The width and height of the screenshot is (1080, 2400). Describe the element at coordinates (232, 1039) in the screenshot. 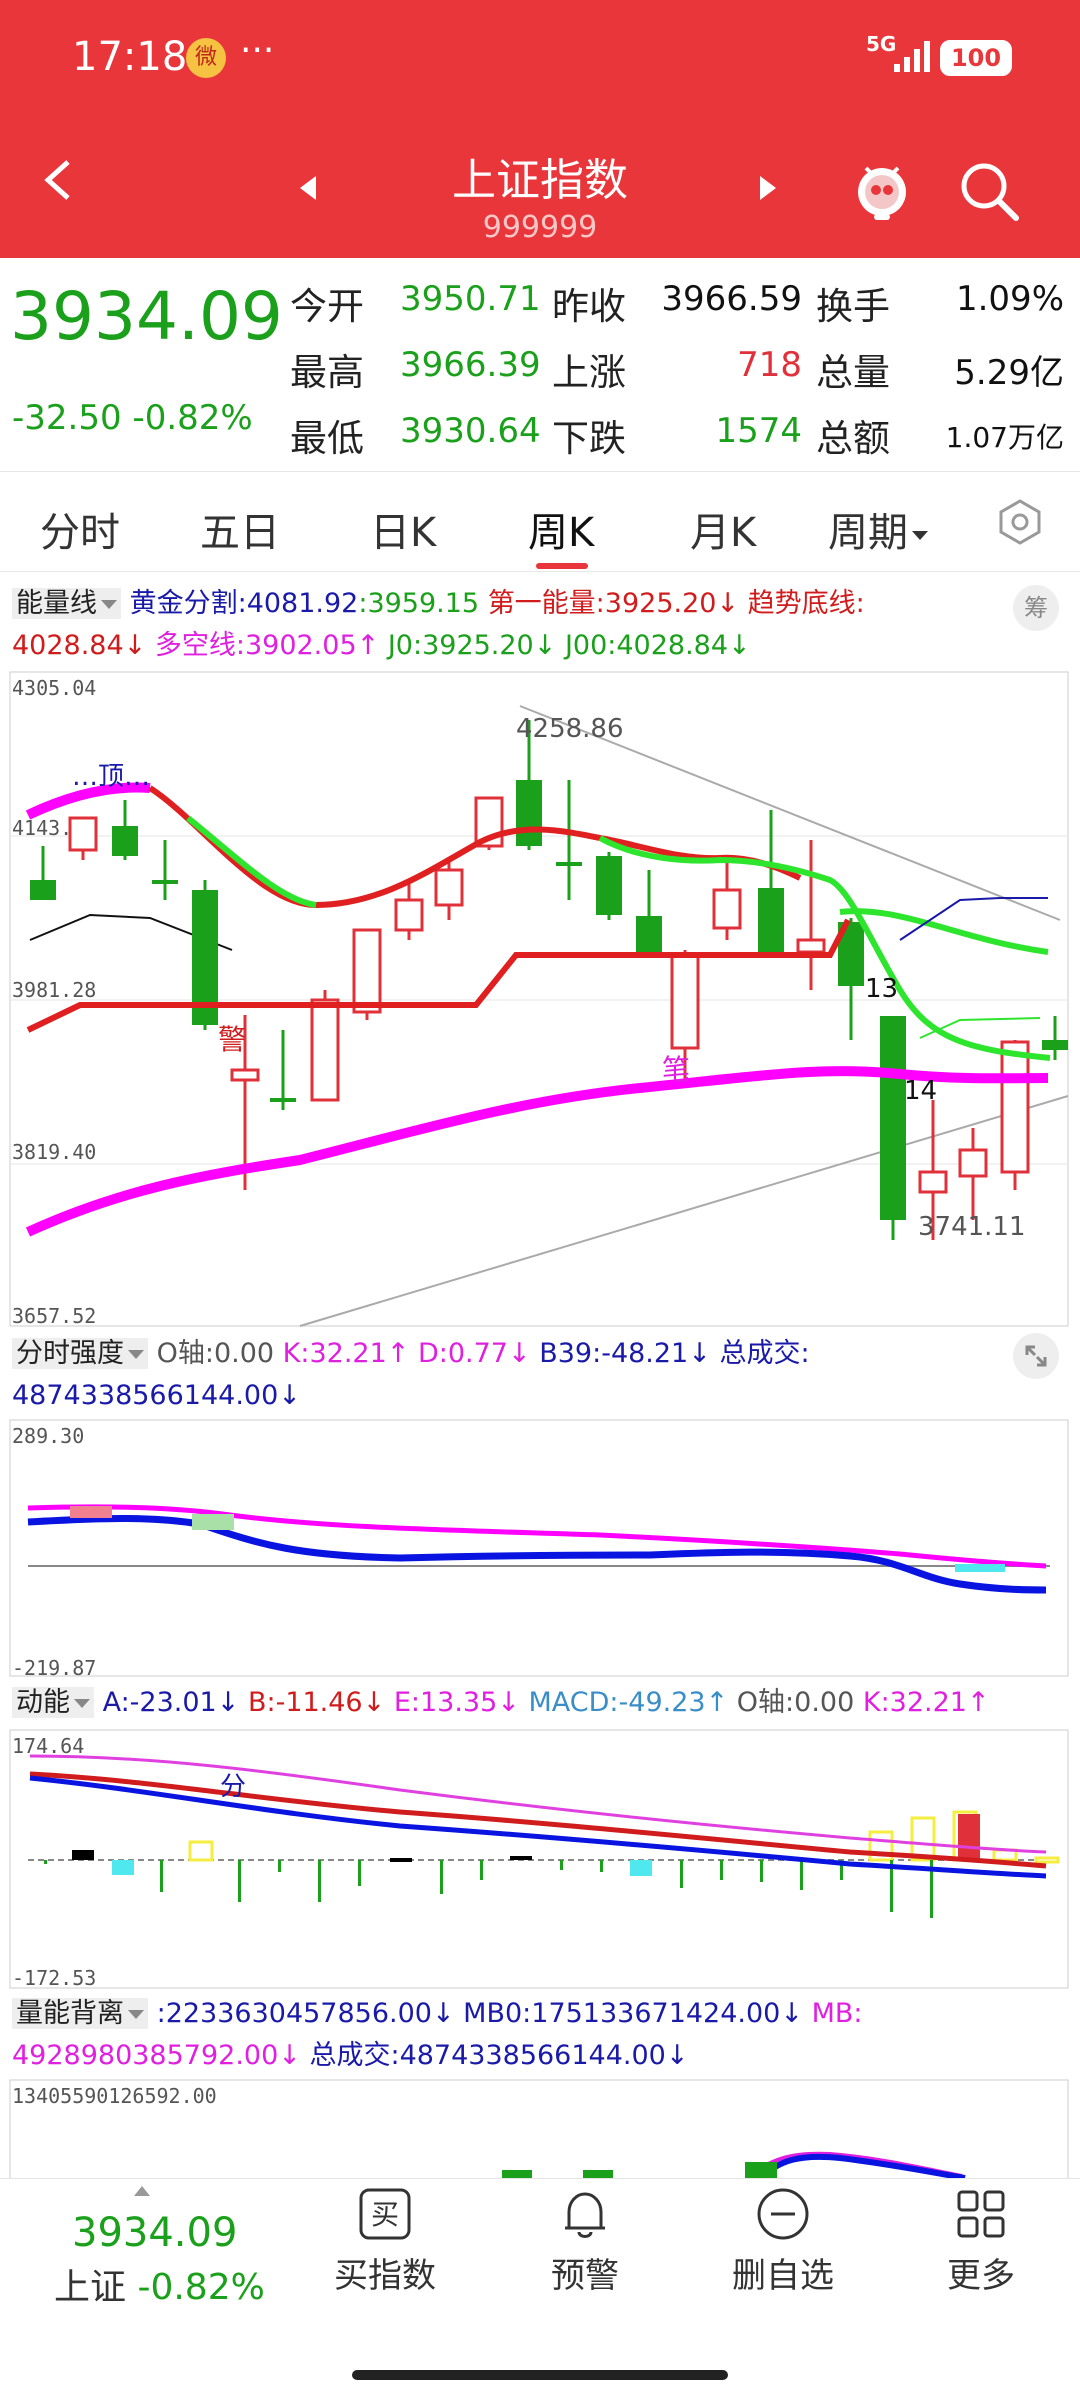

I see `warning-label: 警` at that location.